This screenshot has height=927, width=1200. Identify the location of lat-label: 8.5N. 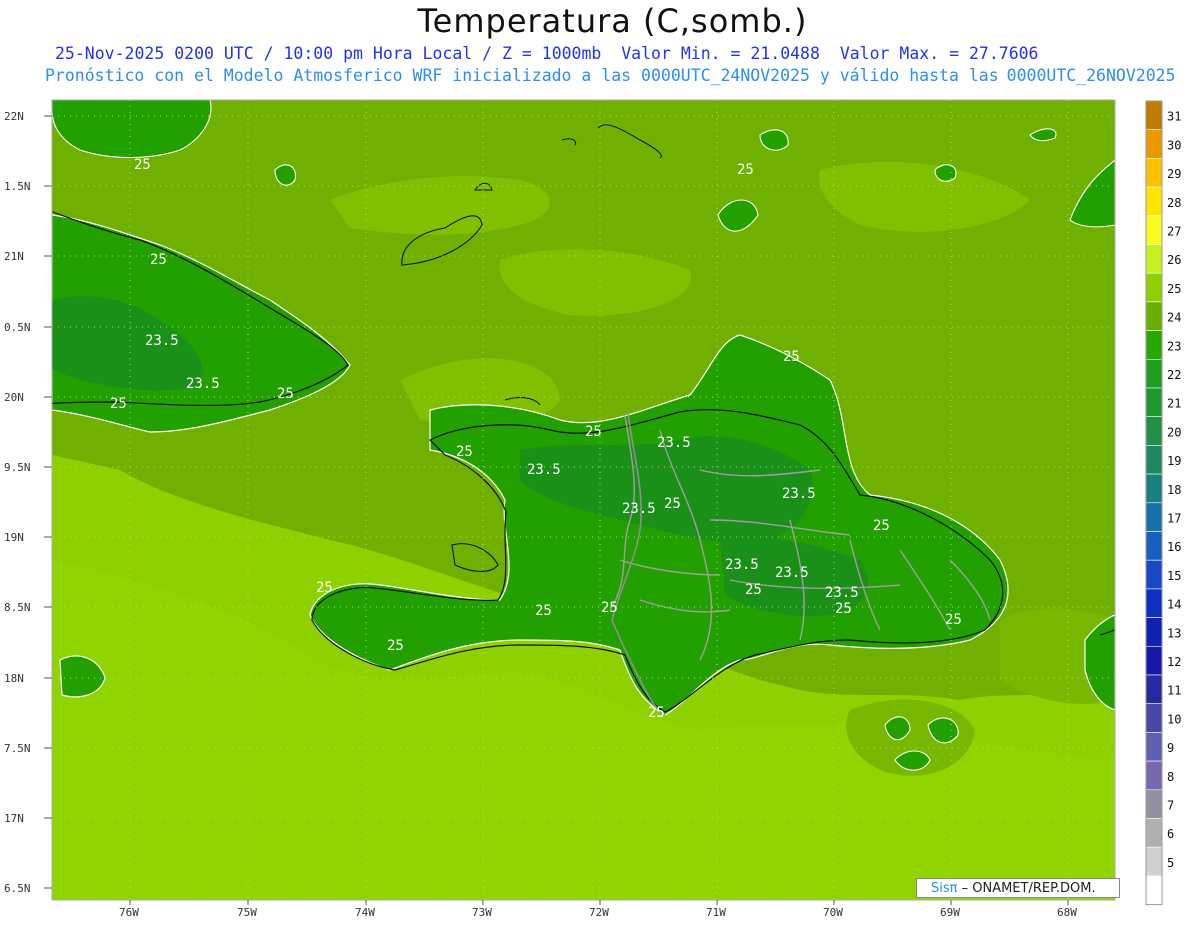
(17, 607).